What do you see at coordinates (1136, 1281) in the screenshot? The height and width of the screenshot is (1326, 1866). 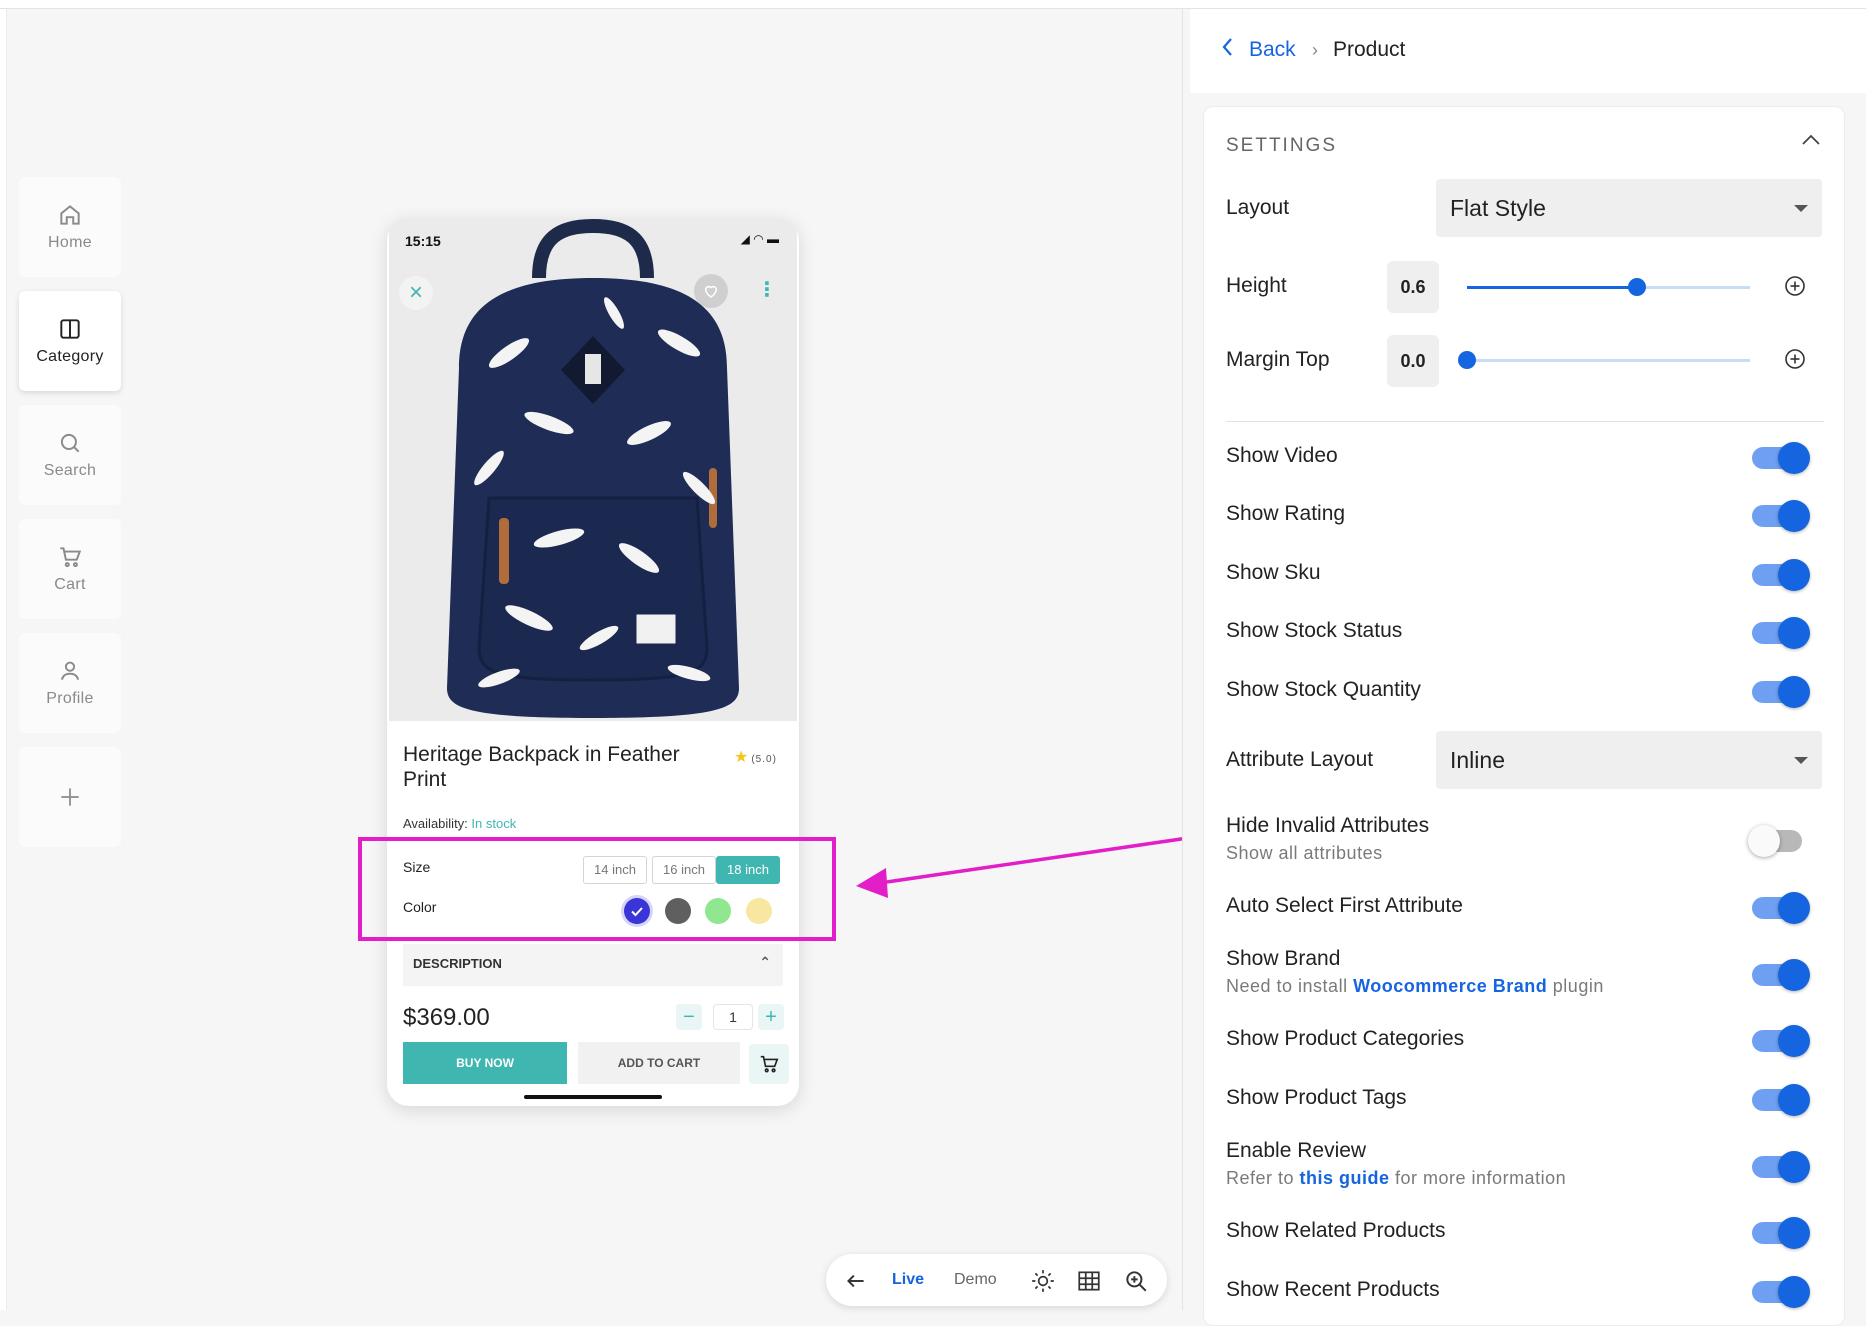 I see `zoom-in-icon` at bounding box center [1136, 1281].